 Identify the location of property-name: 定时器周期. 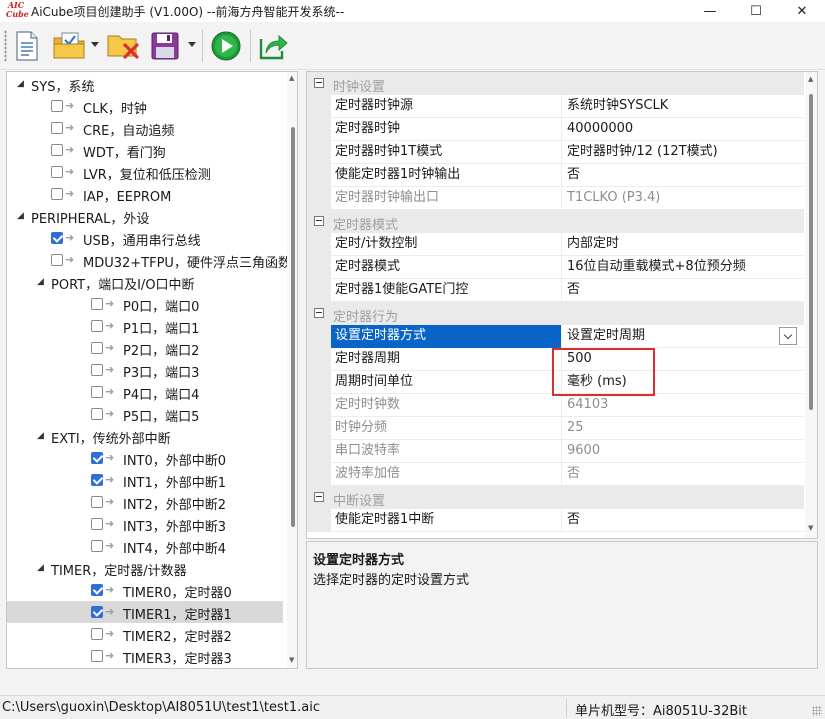
(446, 359).